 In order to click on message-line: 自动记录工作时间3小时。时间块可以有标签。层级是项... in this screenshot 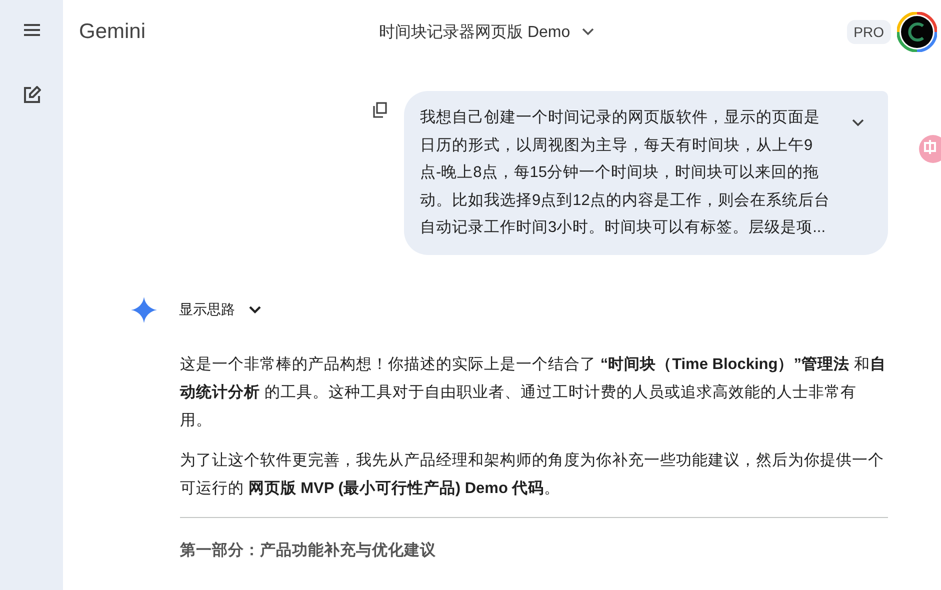, I will do `click(623, 228)`.